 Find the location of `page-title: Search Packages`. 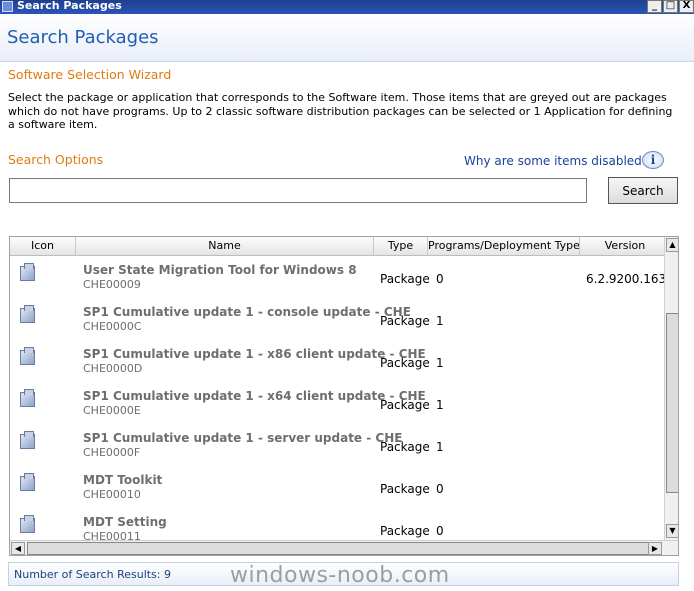

page-title: Search Packages is located at coordinates (83, 37).